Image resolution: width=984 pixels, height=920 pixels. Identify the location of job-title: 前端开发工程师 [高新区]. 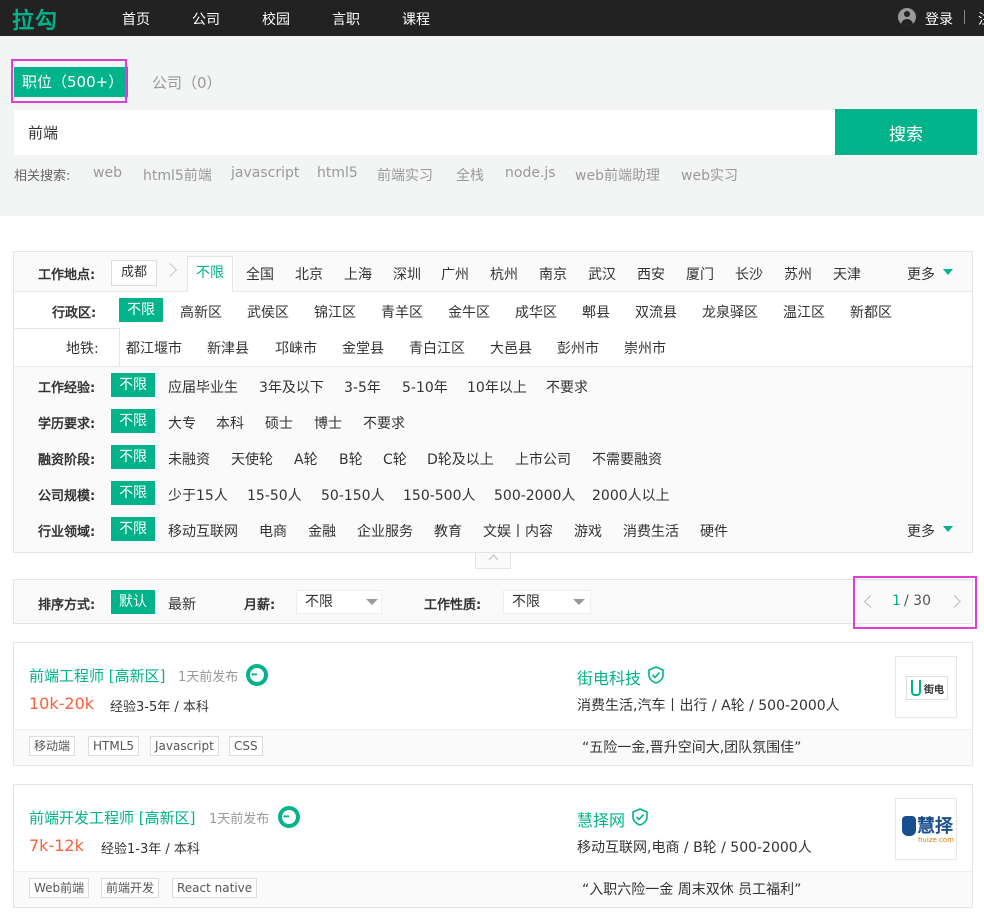
(112, 817).